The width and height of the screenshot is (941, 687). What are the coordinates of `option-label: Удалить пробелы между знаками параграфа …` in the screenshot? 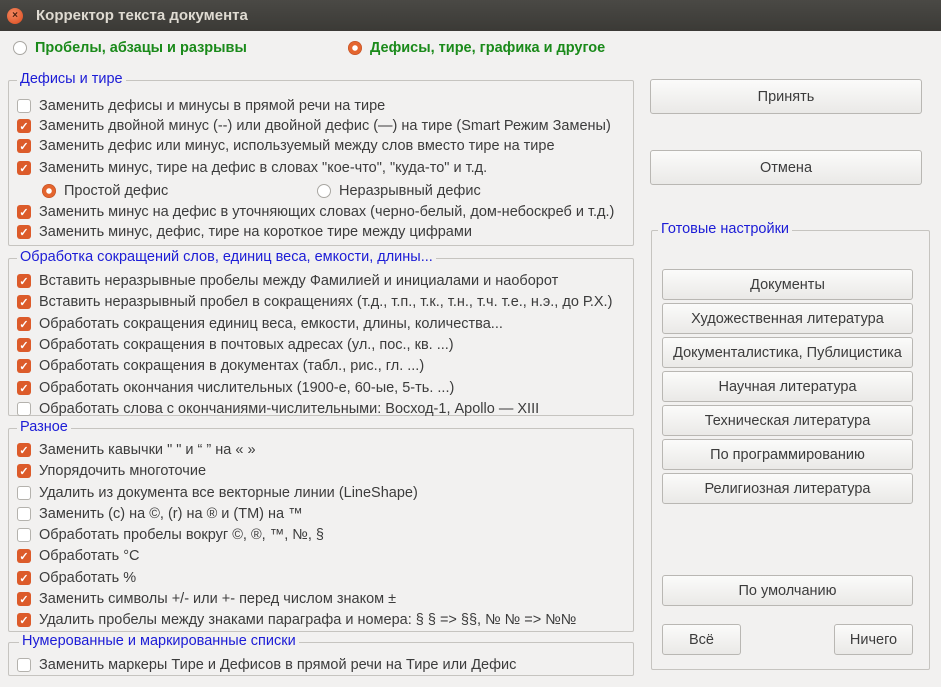 It's located at (308, 620).